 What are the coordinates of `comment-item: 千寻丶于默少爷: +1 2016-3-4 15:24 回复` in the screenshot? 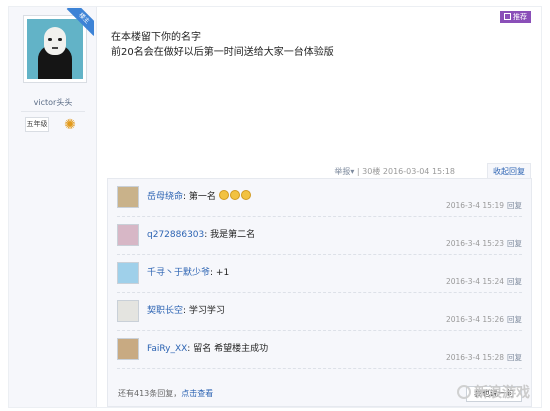 It's located at (319, 274).